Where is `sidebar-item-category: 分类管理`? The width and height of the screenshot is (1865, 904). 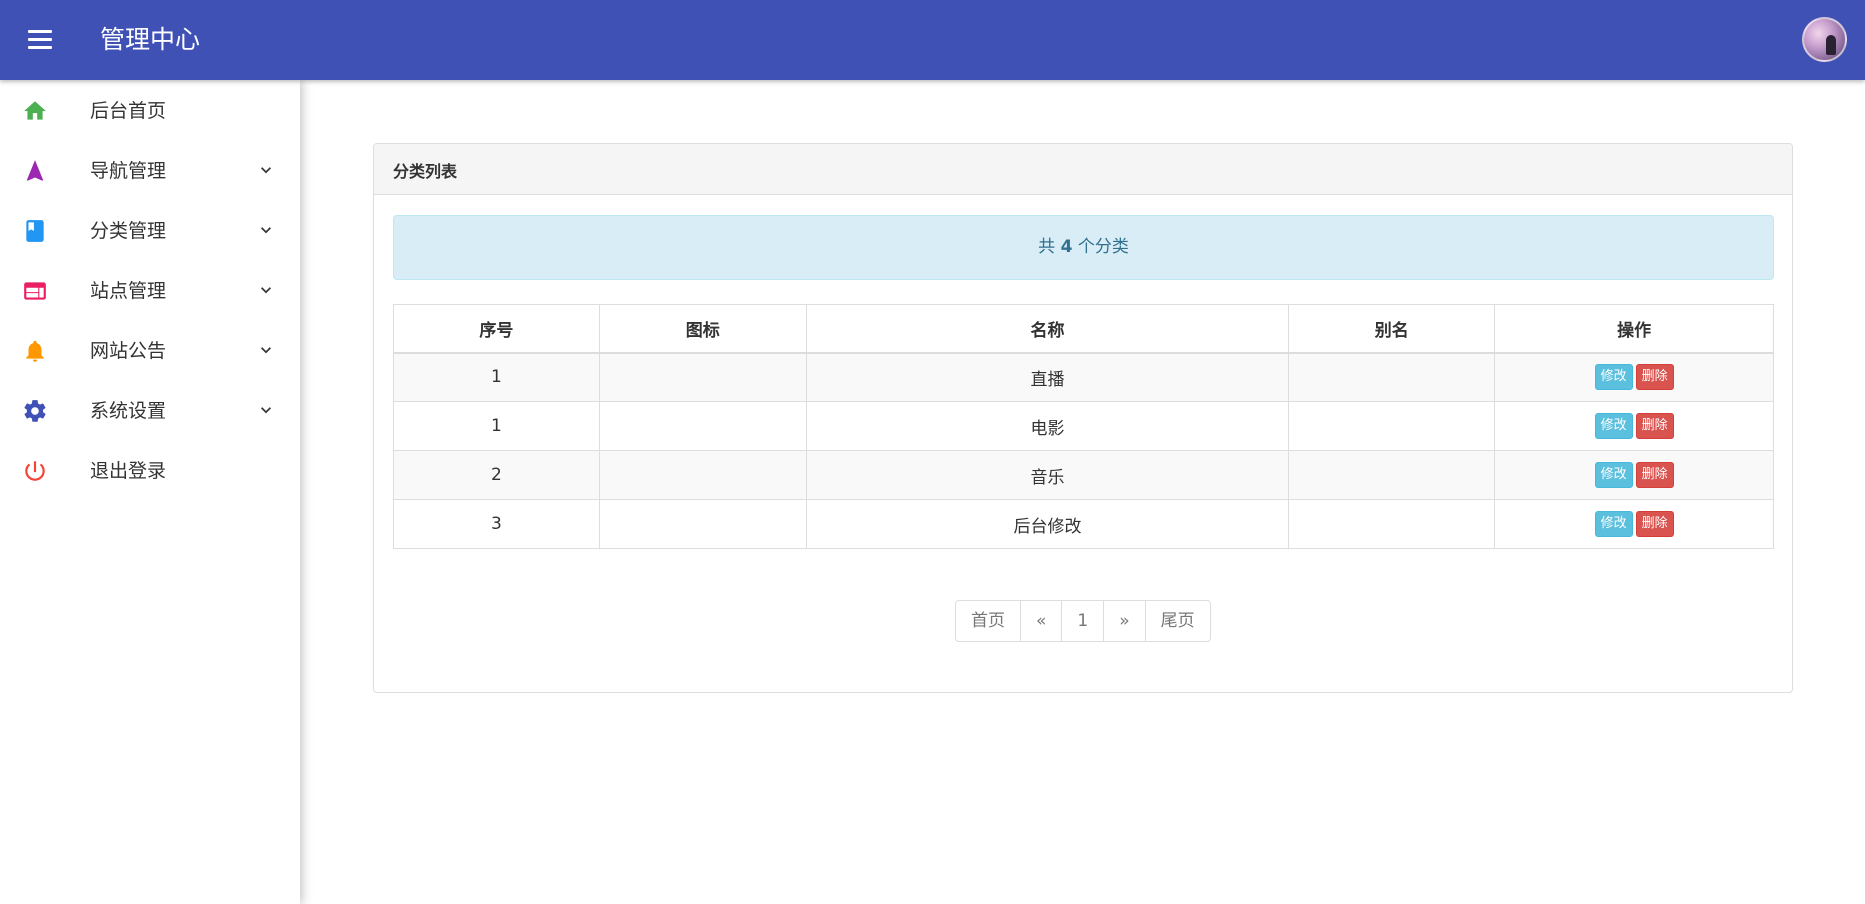
sidebar-item-category: 分类管理 is located at coordinates (150, 230).